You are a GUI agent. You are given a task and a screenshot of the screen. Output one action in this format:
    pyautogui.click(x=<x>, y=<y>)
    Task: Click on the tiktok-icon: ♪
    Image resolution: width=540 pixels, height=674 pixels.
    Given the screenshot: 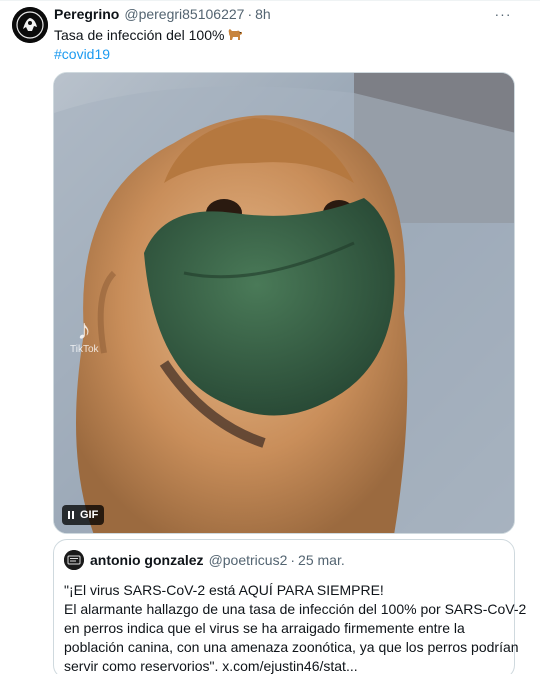 What is the action you would take?
    pyautogui.click(x=84, y=329)
    